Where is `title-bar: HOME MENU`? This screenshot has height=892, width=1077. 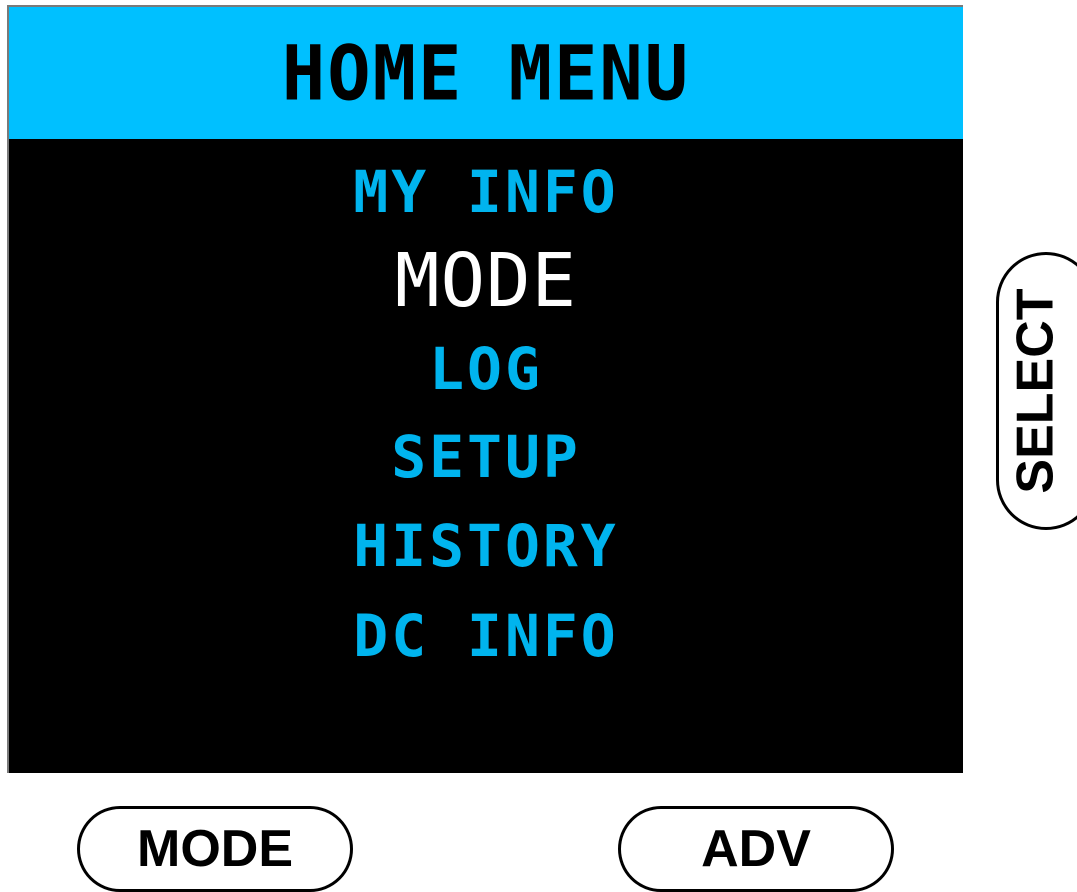 title-bar: HOME MENU is located at coordinates (486, 73).